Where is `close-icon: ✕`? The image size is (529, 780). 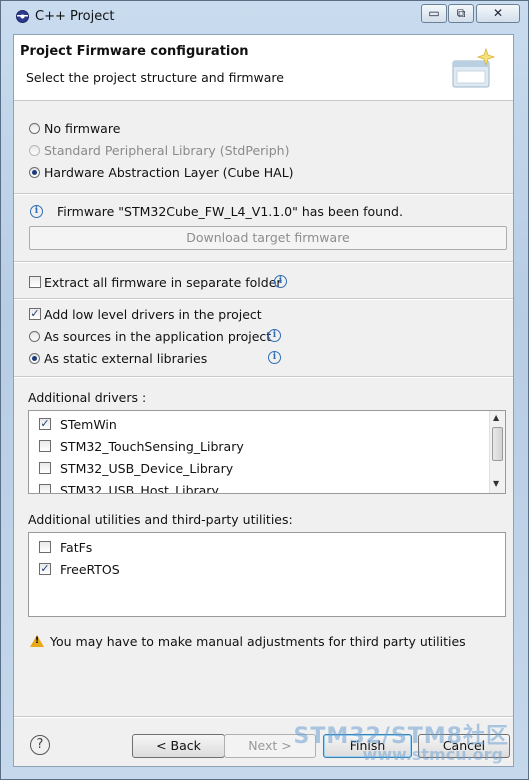 close-icon: ✕ is located at coordinates (498, 13).